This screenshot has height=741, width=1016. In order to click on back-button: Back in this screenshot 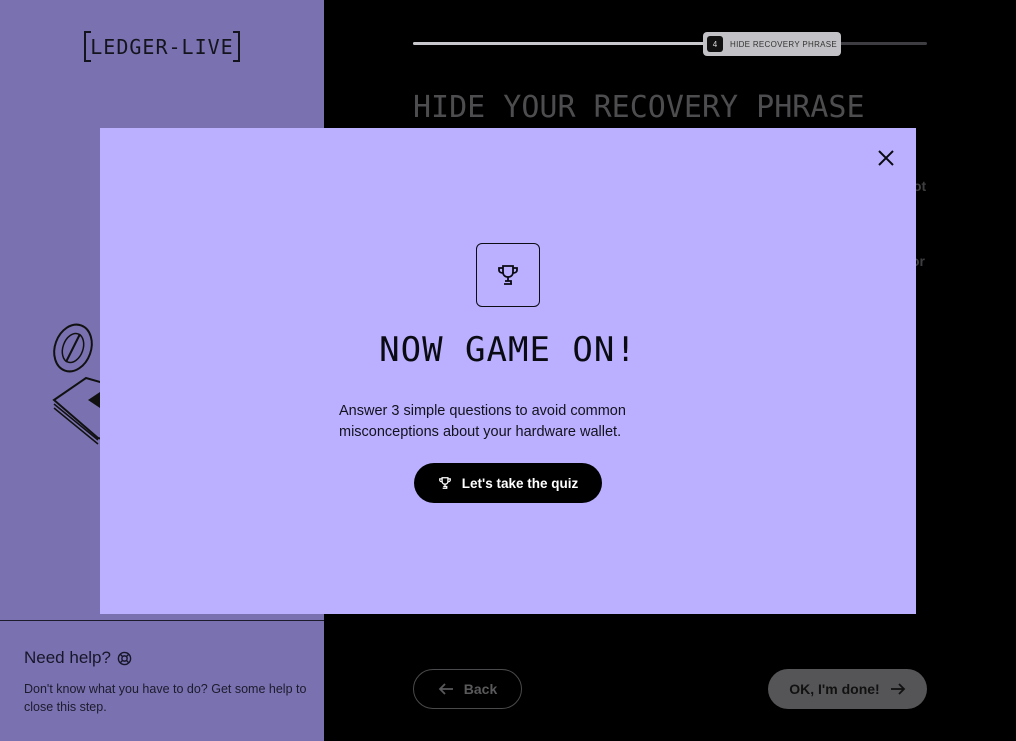, I will do `click(467, 689)`.